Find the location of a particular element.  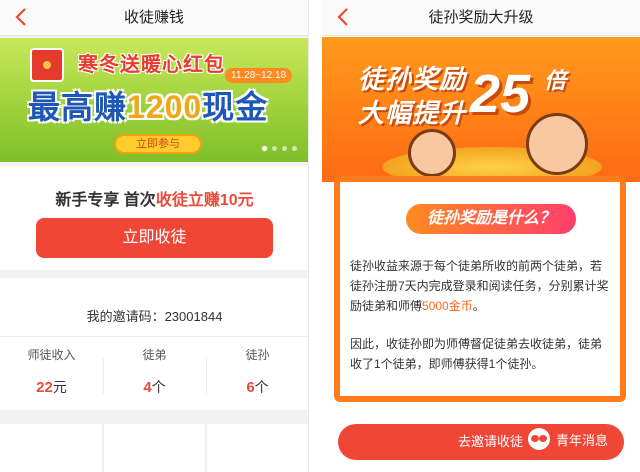

date-badge: 11.28~12.18 is located at coordinates (259, 75).